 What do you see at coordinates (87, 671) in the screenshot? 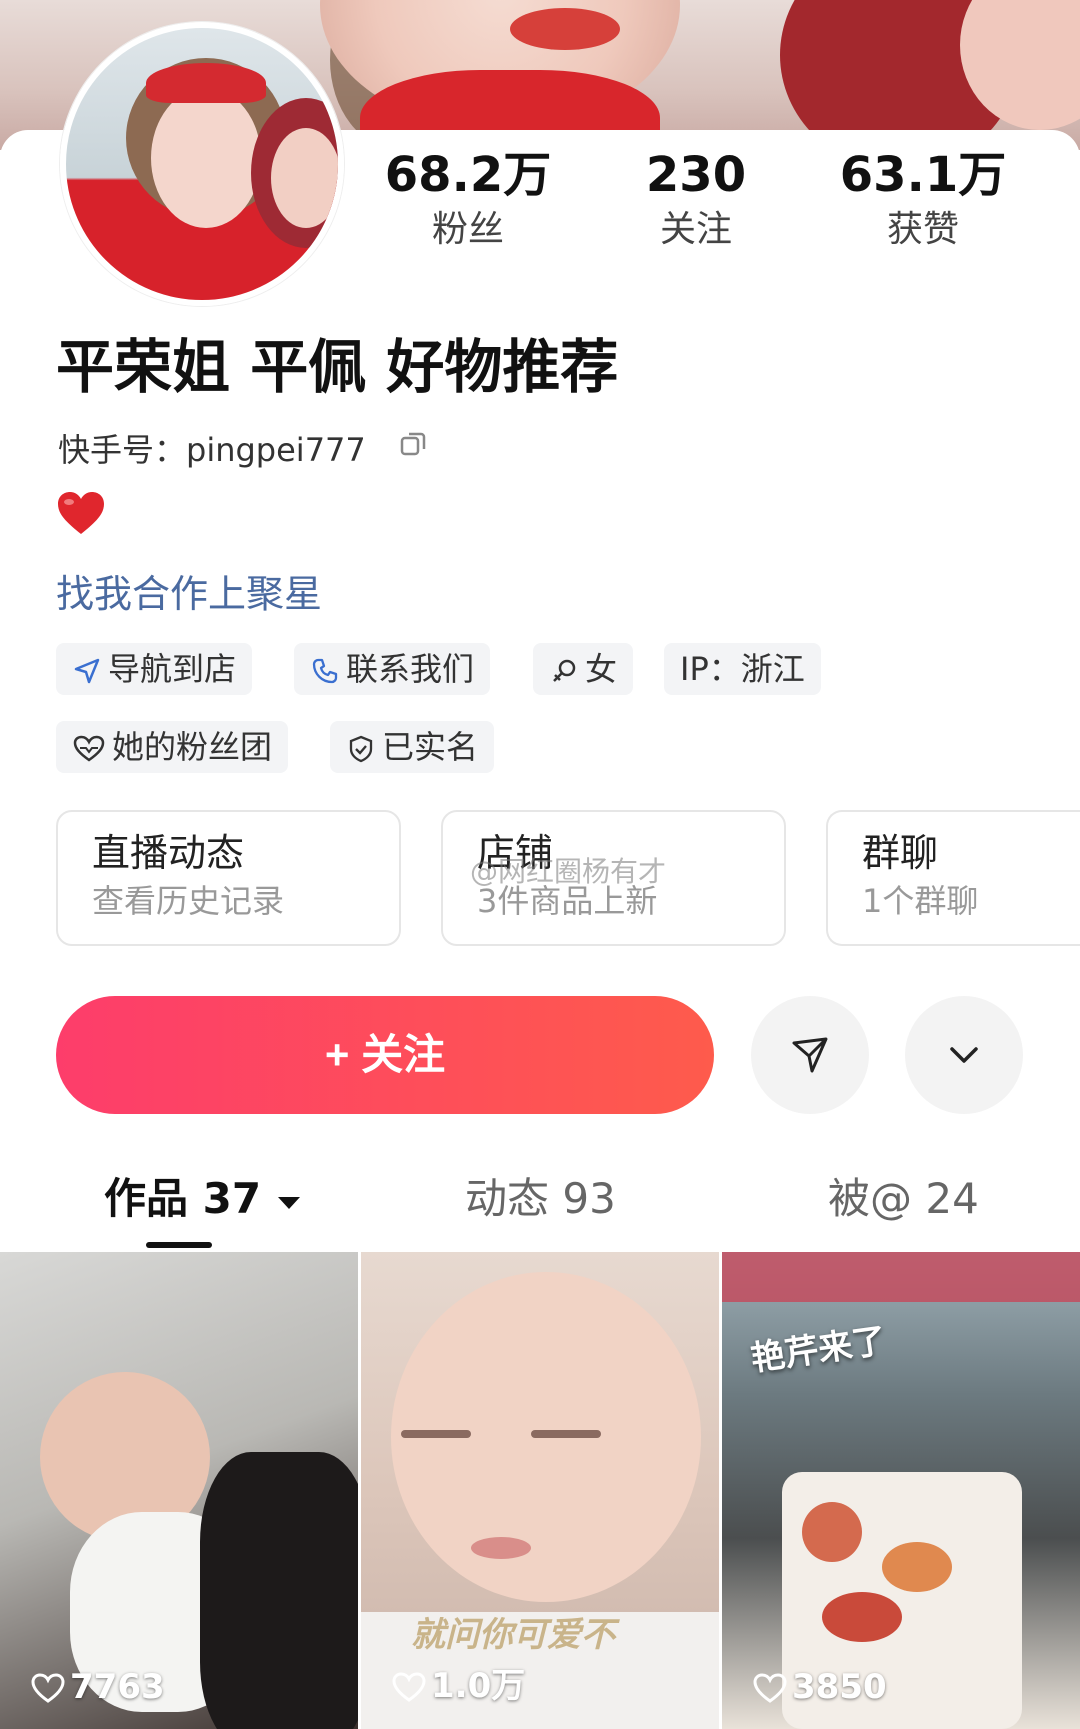
I see `navigate-icon` at bounding box center [87, 671].